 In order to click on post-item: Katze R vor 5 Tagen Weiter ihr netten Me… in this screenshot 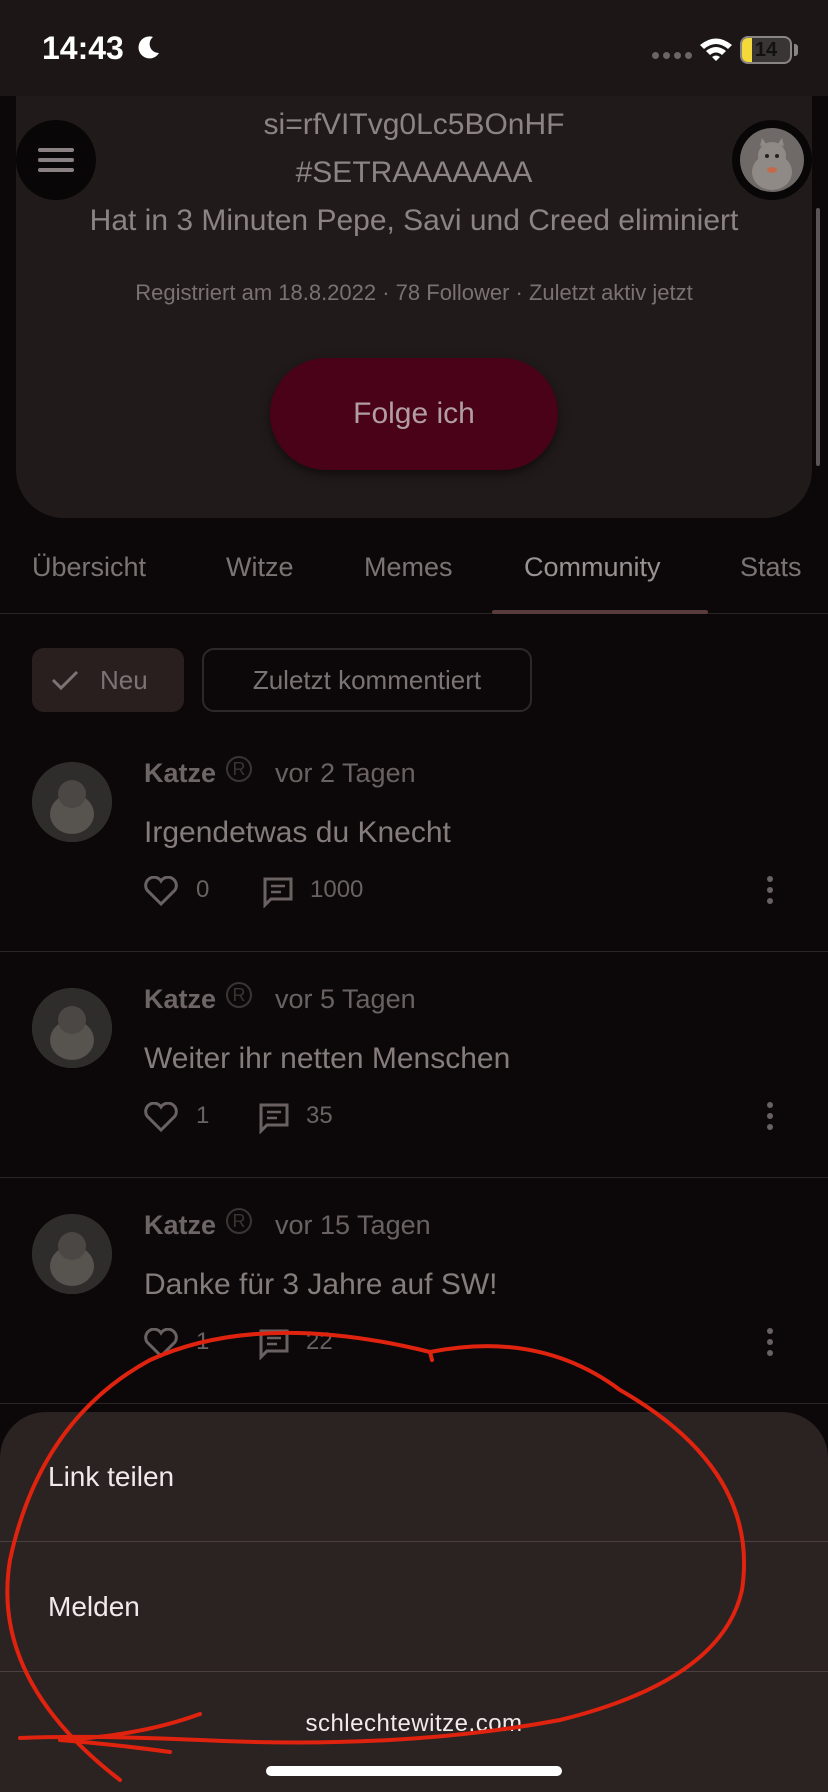, I will do `click(414, 1065)`.